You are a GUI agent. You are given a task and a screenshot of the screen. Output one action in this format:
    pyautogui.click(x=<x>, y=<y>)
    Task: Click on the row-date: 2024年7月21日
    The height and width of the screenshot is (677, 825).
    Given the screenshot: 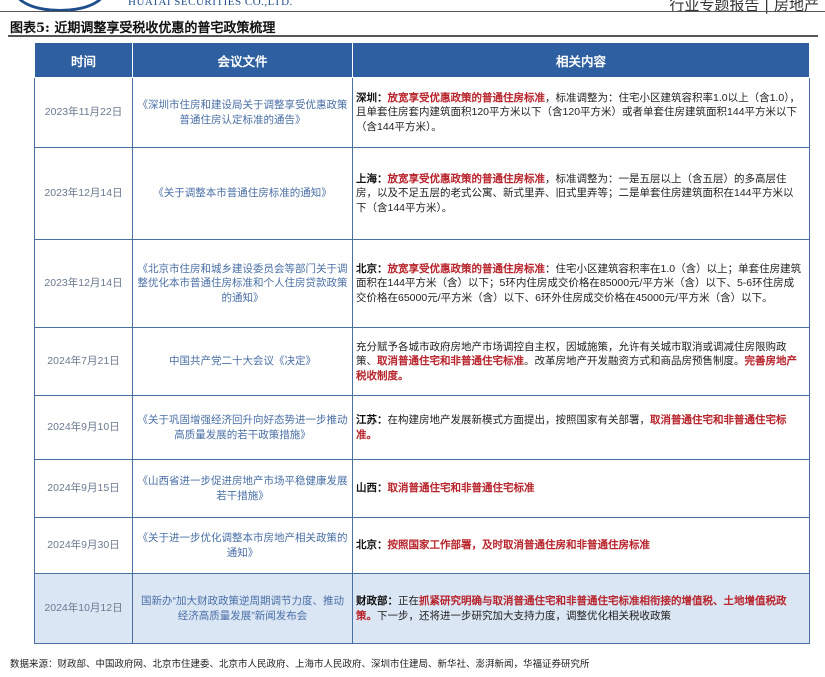 What is the action you would take?
    pyautogui.click(x=83, y=361)
    